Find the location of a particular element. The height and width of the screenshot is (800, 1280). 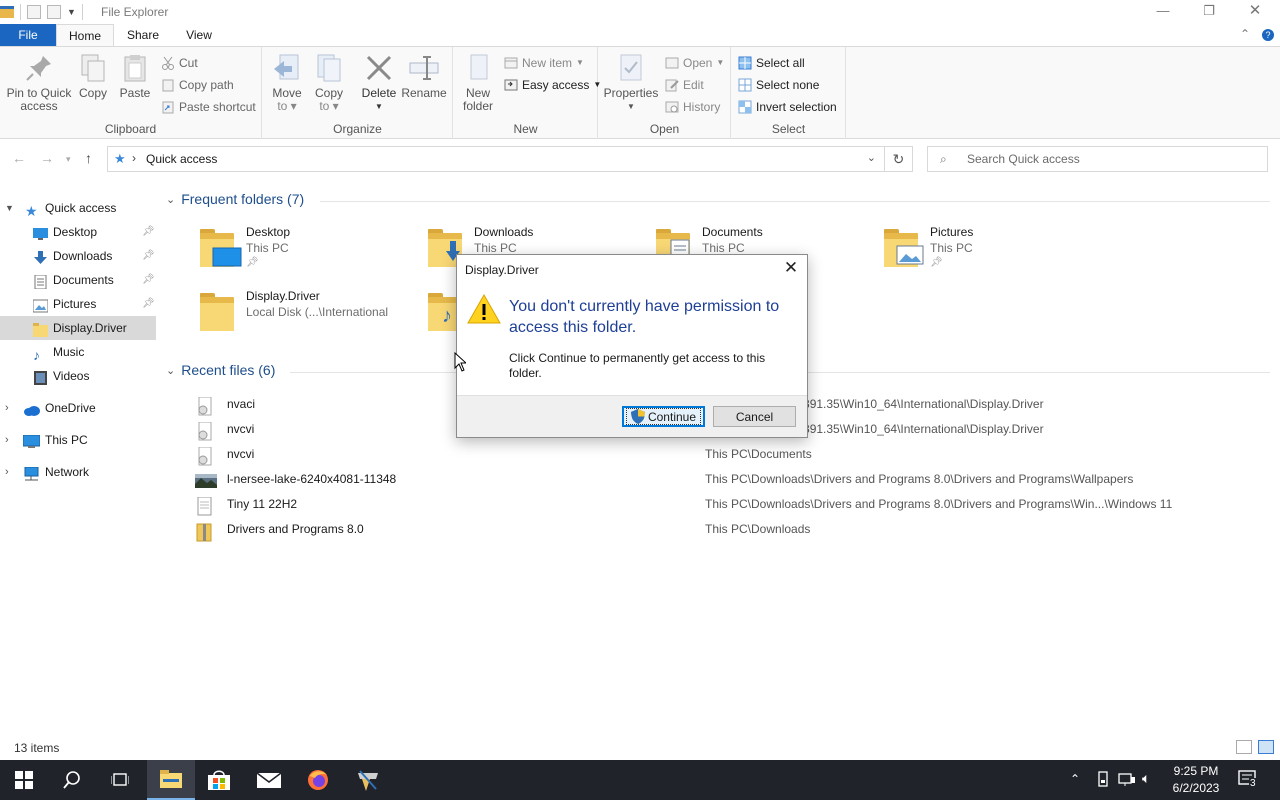

dialog-close-icon: ✕ is located at coordinates (791, 268).